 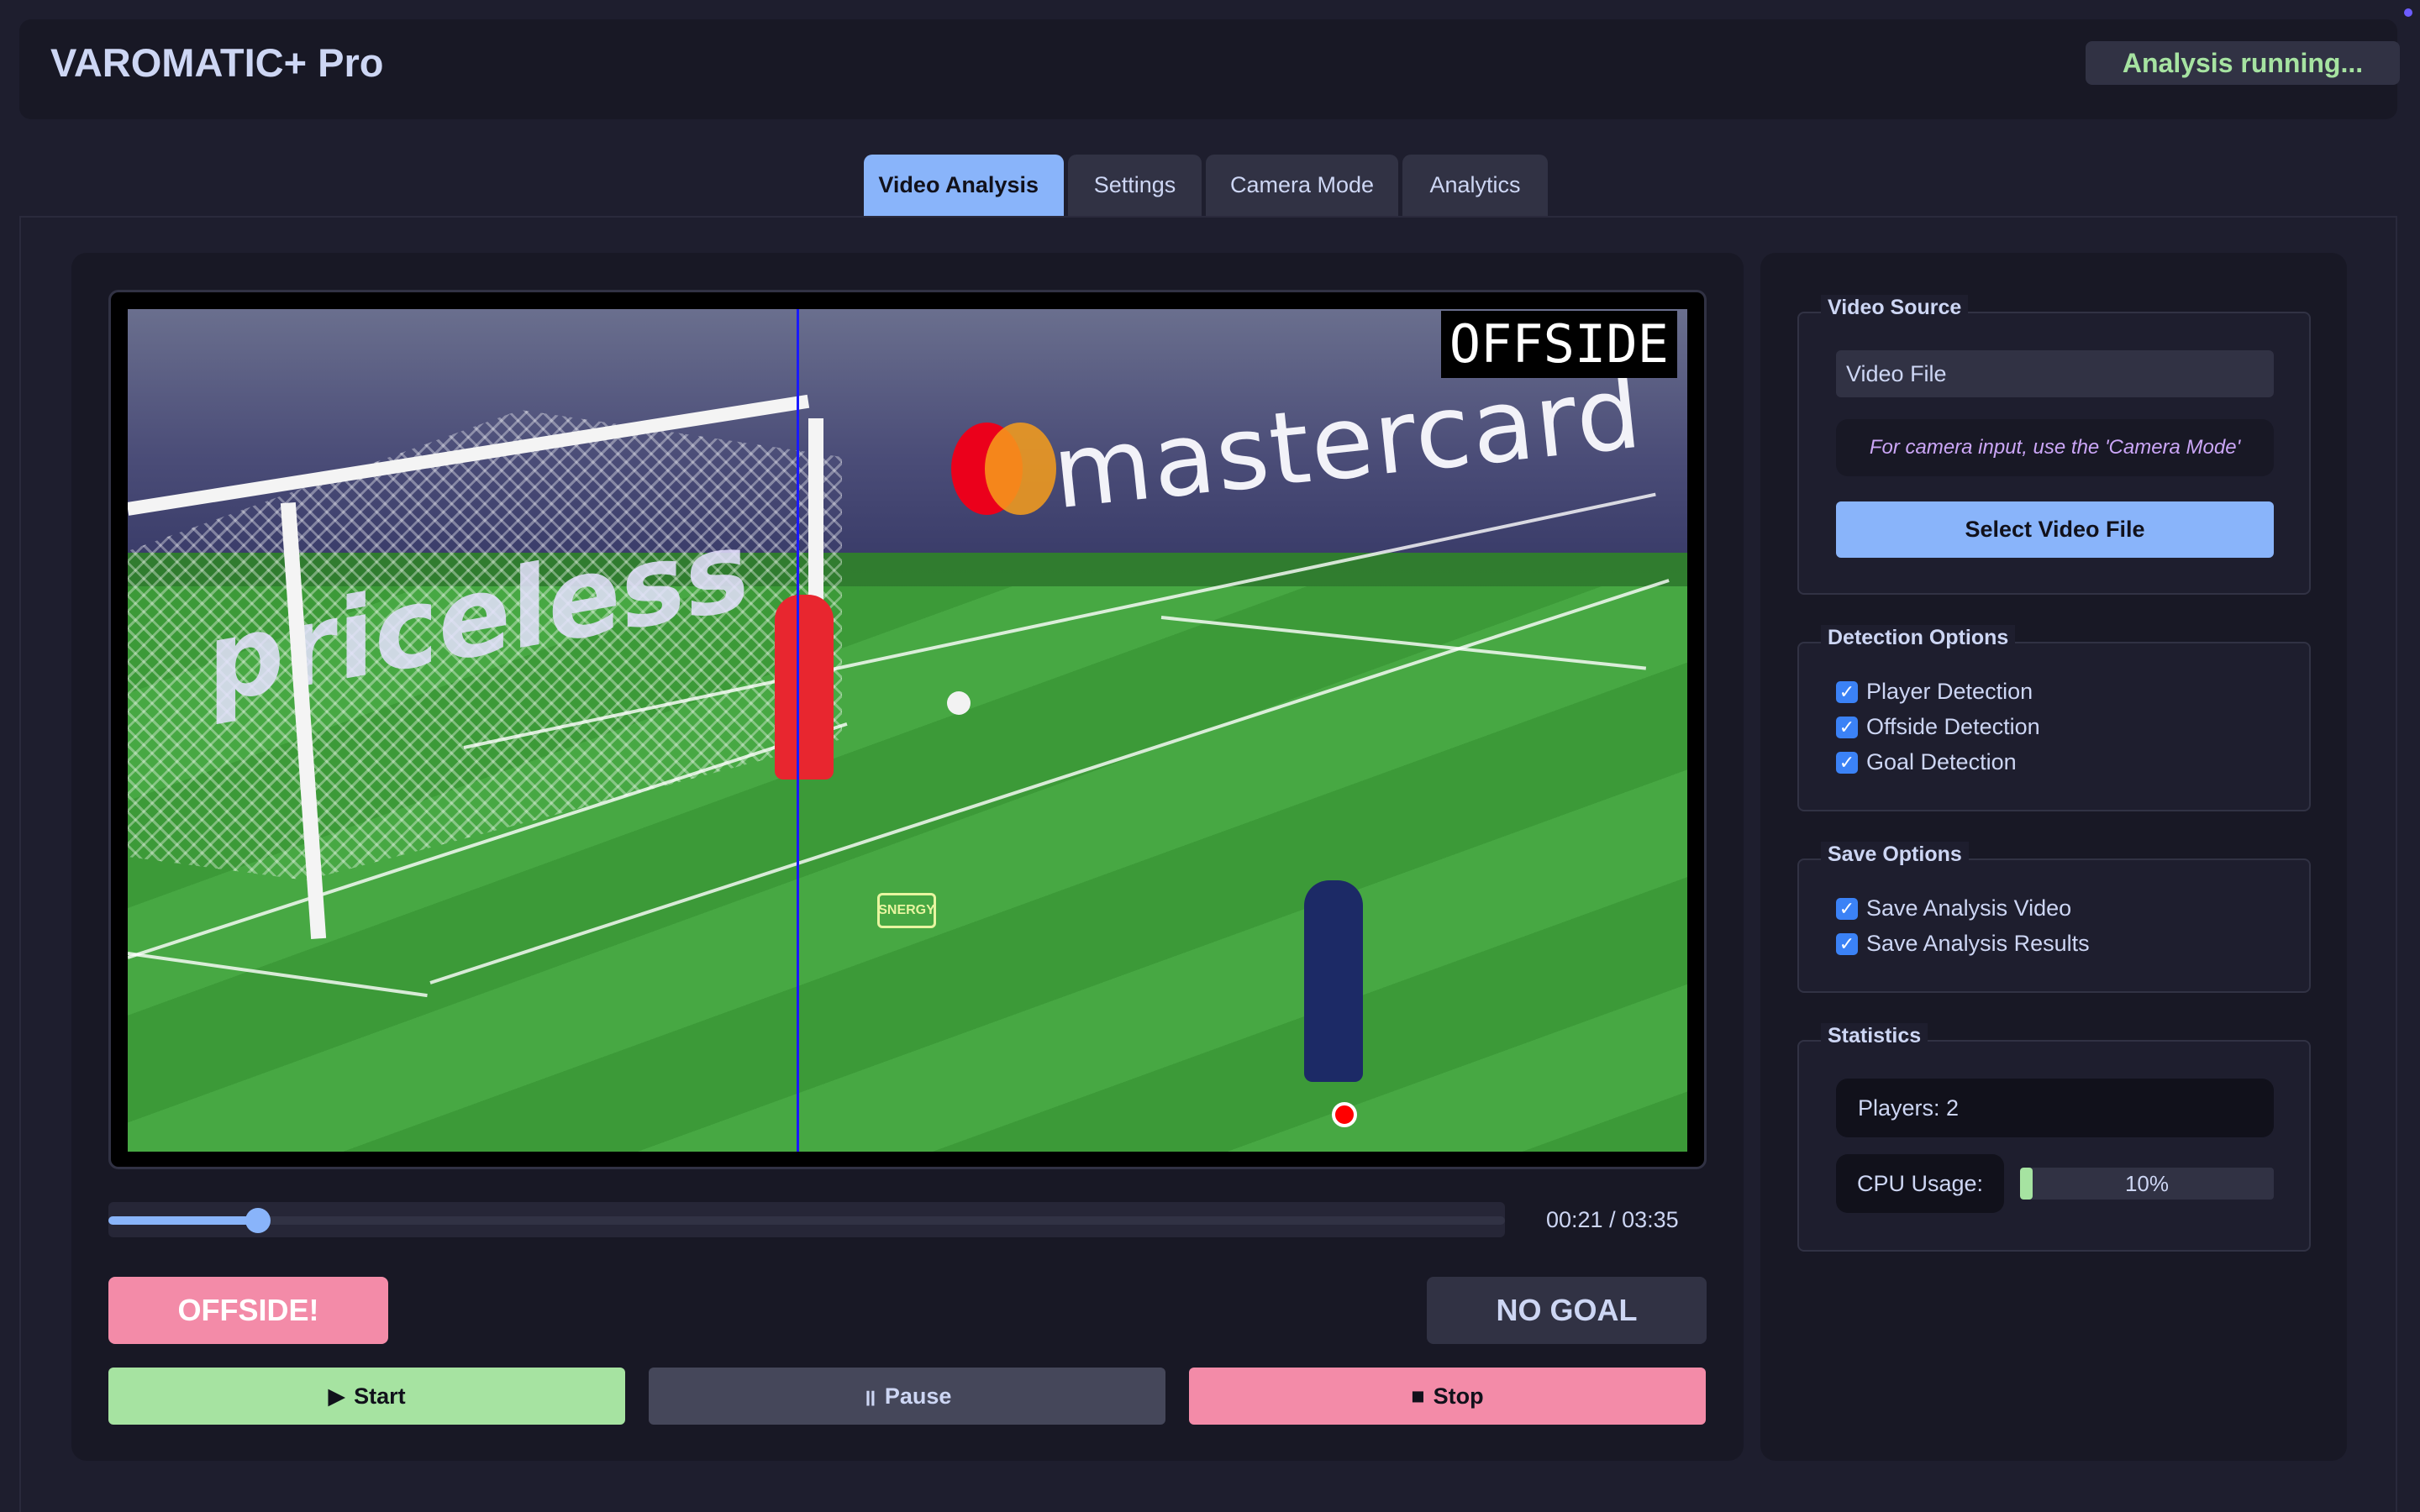 What do you see at coordinates (1559, 344) in the screenshot?
I see `offside-overlay-label: OFFSIDE` at bounding box center [1559, 344].